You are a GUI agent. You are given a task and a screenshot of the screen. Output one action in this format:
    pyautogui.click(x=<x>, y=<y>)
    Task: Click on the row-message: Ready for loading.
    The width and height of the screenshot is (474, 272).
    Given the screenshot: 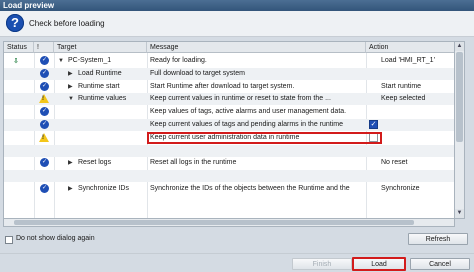 What is the action you would take?
    pyautogui.click(x=178, y=60)
    